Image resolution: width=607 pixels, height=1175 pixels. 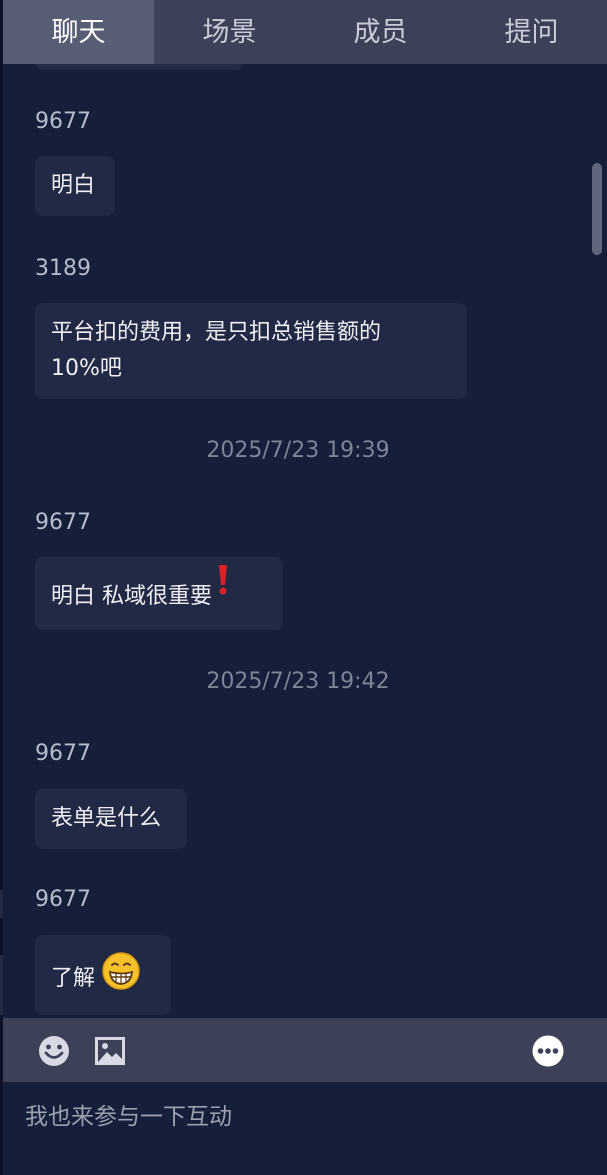 What do you see at coordinates (305, 1050) in the screenshot?
I see `input-toolbar` at bounding box center [305, 1050].